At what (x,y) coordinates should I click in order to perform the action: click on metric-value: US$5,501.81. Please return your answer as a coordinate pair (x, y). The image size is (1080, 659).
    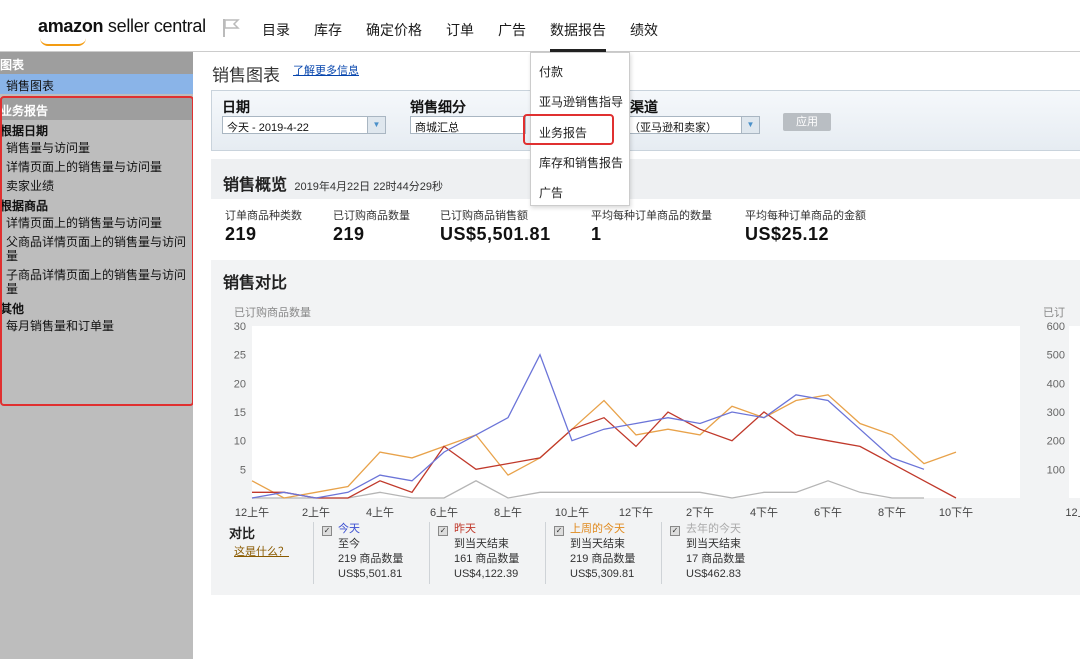
    Looking at the image, I should click on (495, 234).